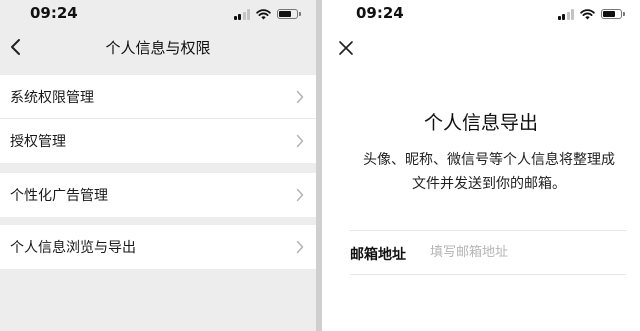 The image size is (640, 331). Describe the element at coordinates (489, 172) in the screenshot. I see `export-description: 头像、昵称、微信号等个人信息将整理成 文件并发送到你的邮箱。` at that location.